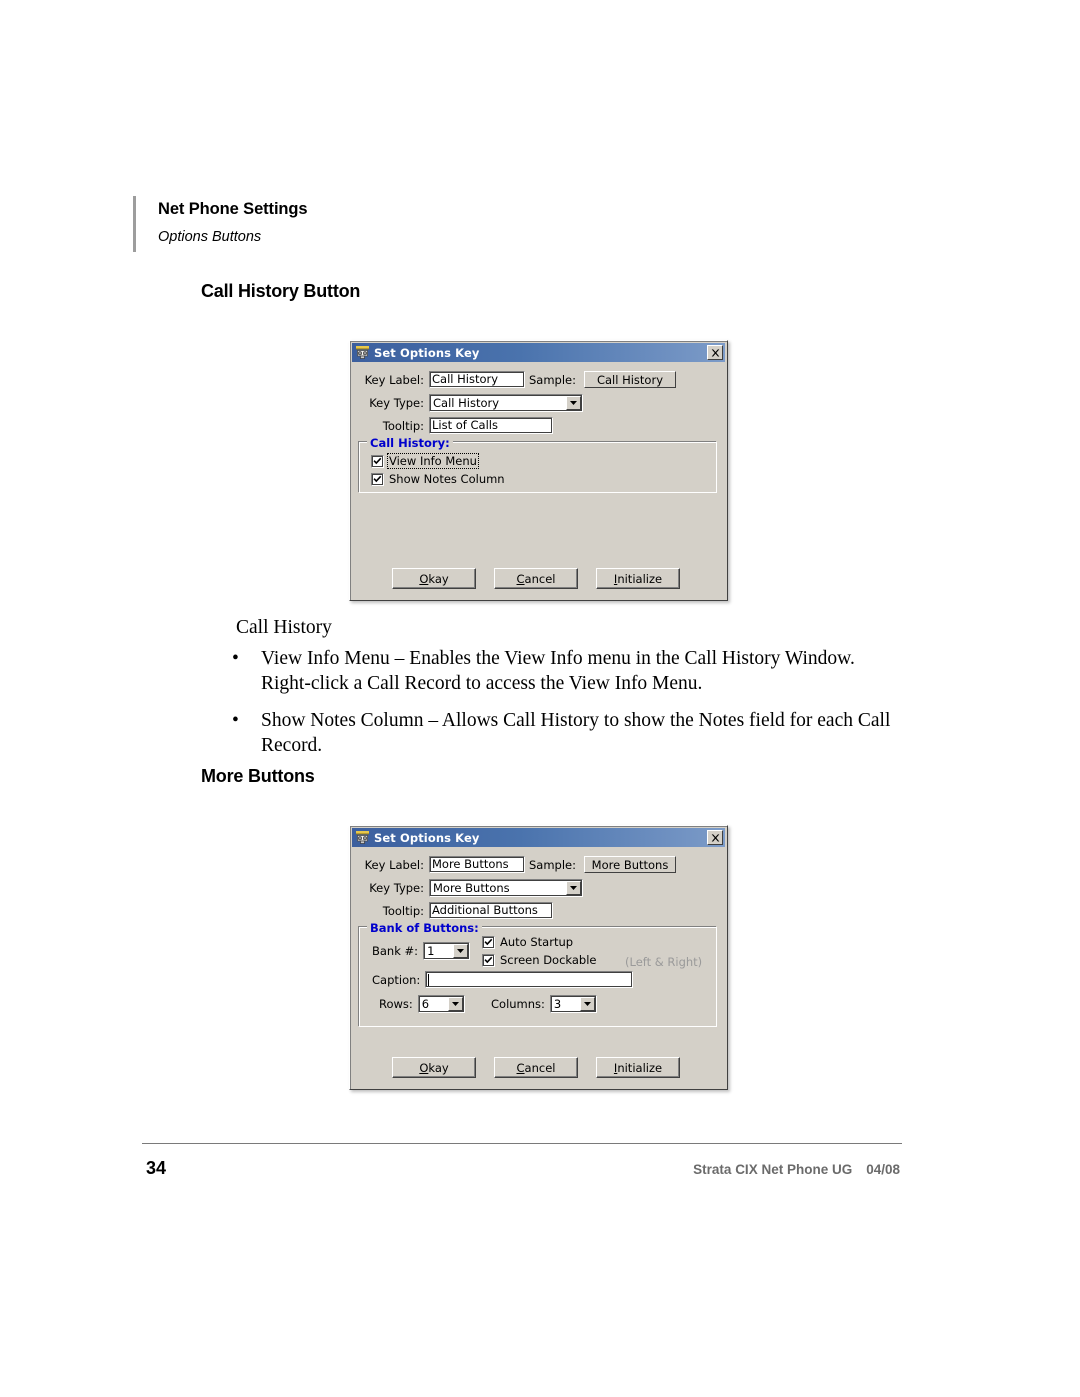 The height and width of the screenshot is (1397, 1080). What do you see at coordinates (664, 962) in the screenshot?
I see `screen-dockable-hint: (Left & Right)` at bounding box center [664, 962].